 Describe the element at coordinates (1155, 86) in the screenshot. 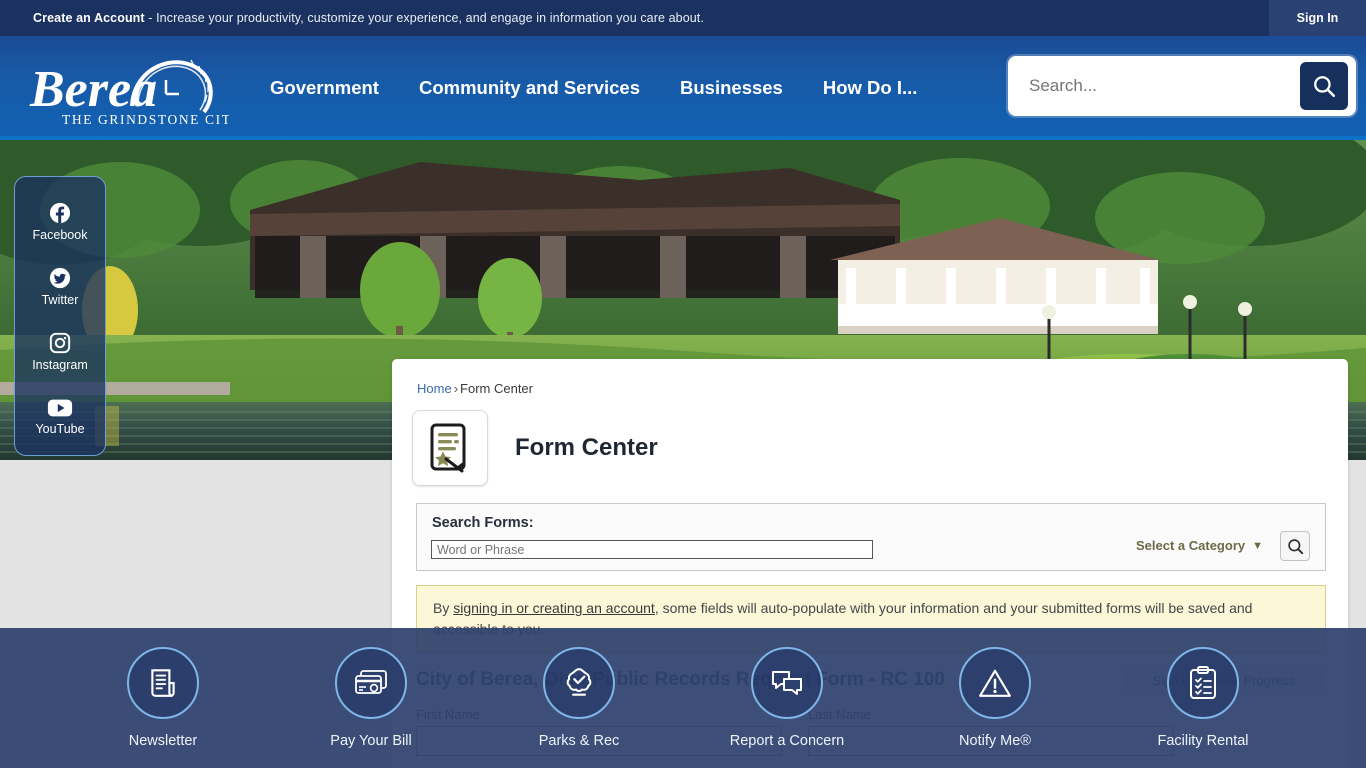

I see `search-input` at that location.